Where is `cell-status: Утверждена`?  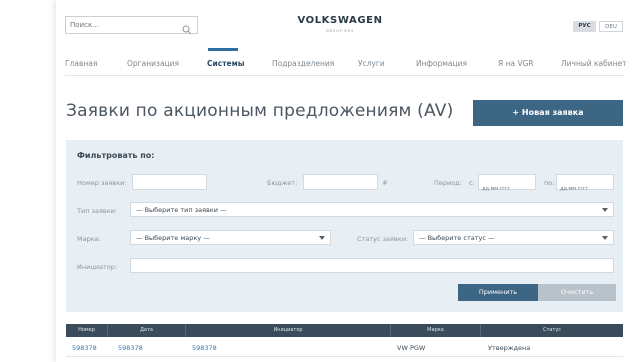
cell-status: Утверждена is located at coordinates (509, 348).